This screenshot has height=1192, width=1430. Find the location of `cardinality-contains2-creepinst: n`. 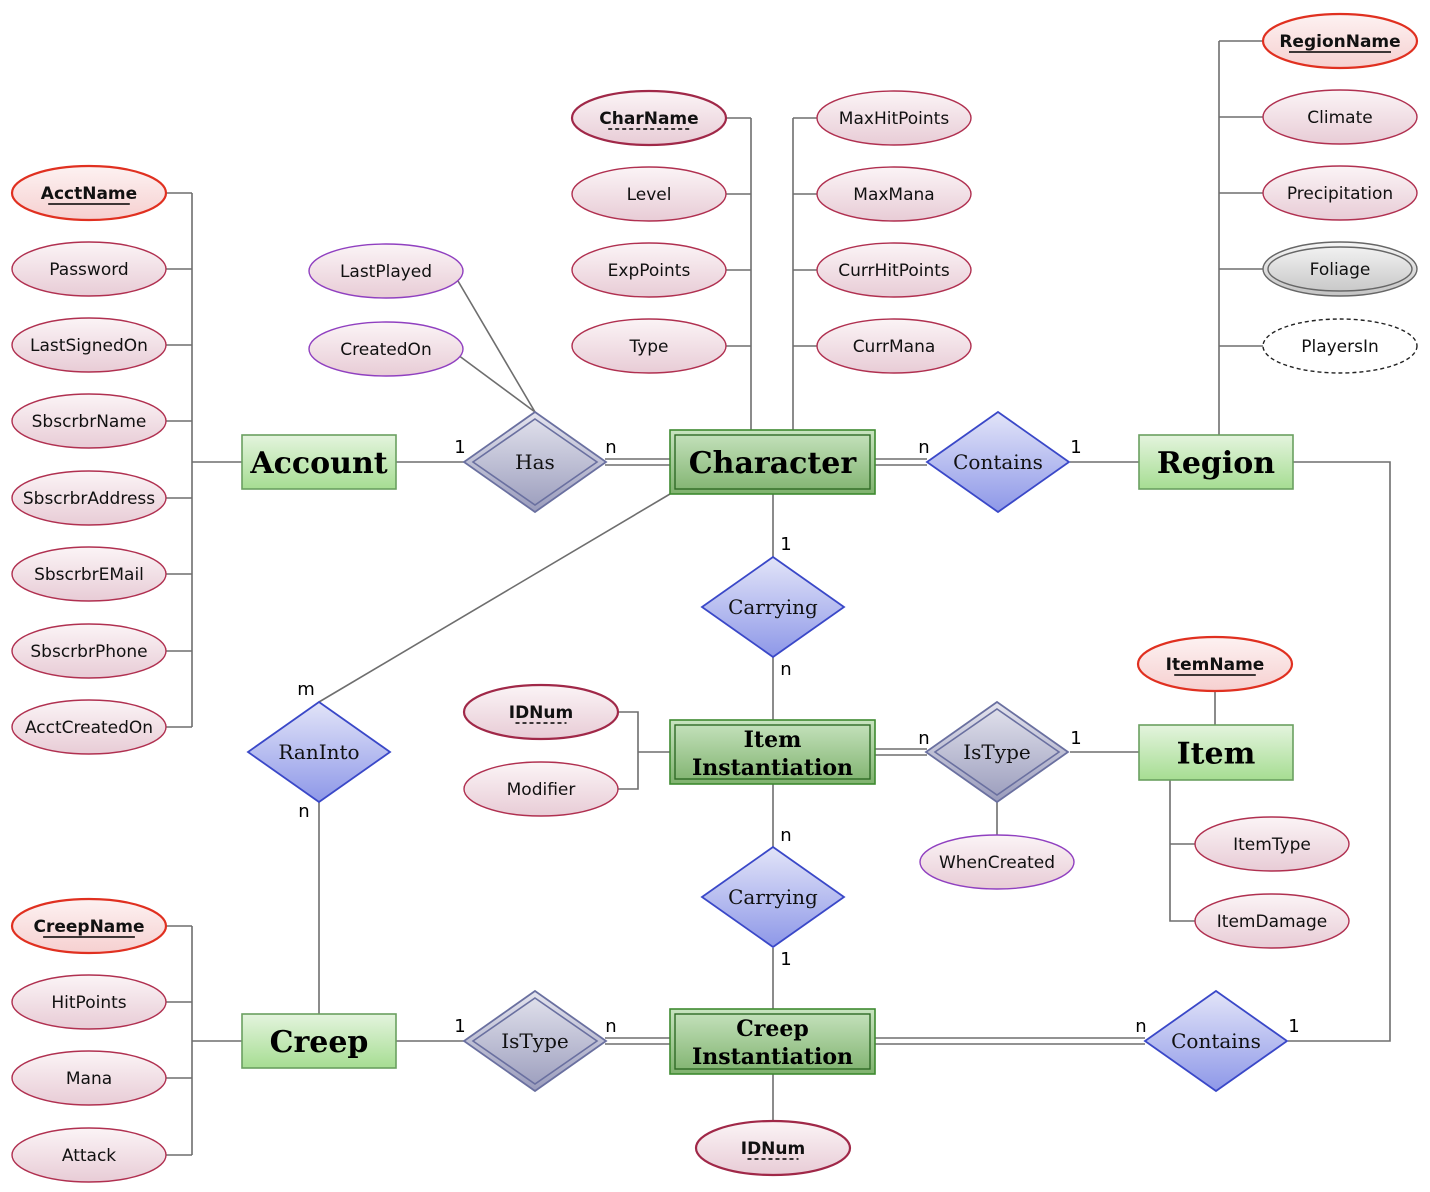

cardinality-contains2-creepinst: n is located at coordinates (1140, 1026).